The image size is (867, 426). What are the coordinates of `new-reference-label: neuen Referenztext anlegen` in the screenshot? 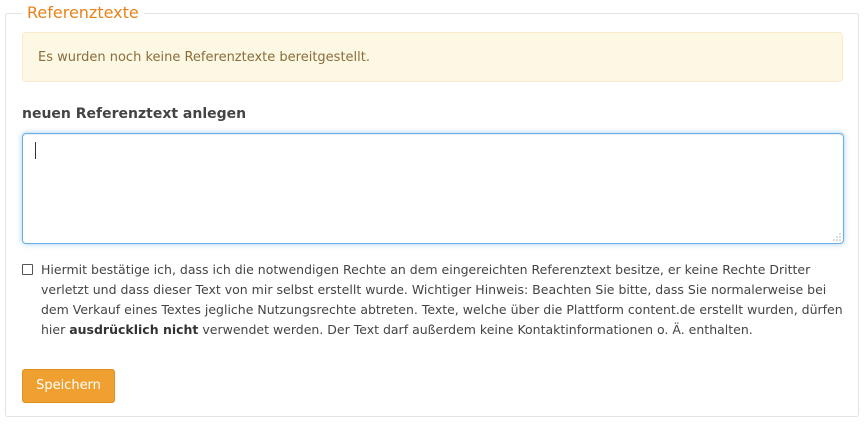 It's located at (134, 114).